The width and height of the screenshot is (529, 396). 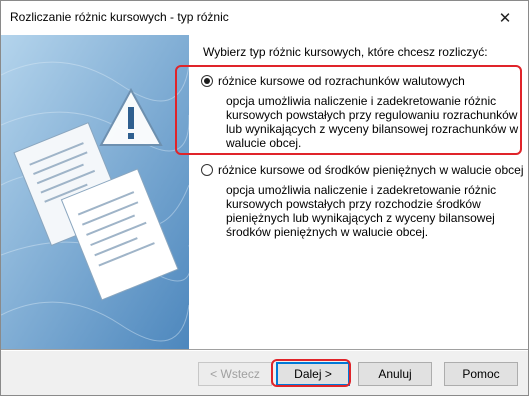 What do you see at coordinates (395, 374) in the screenshot?
I see `cancel-button: Anuluj` at bounding box center [395, 374].